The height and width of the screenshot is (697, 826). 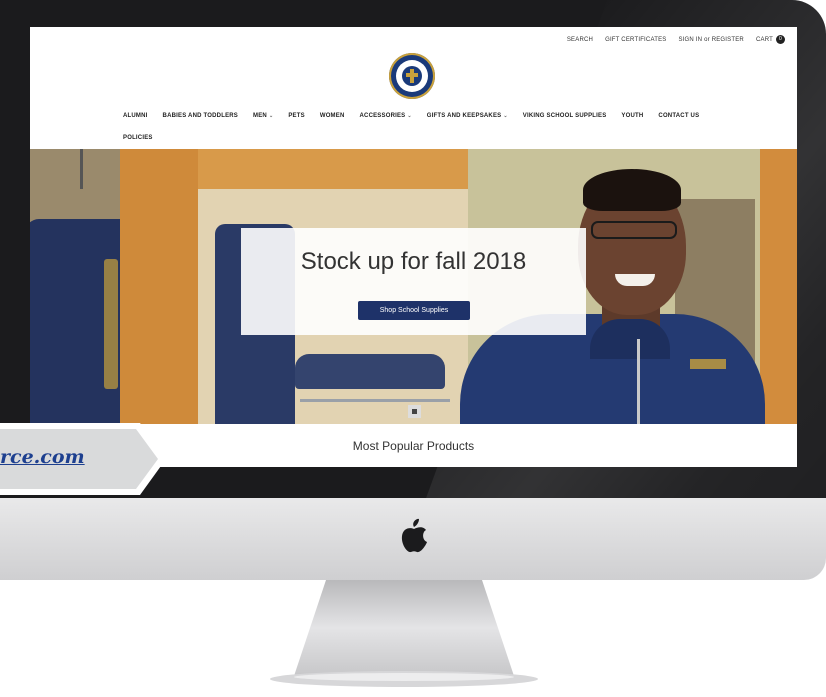 I want to click on nav-label: PETS, so click(x=296, y=116).